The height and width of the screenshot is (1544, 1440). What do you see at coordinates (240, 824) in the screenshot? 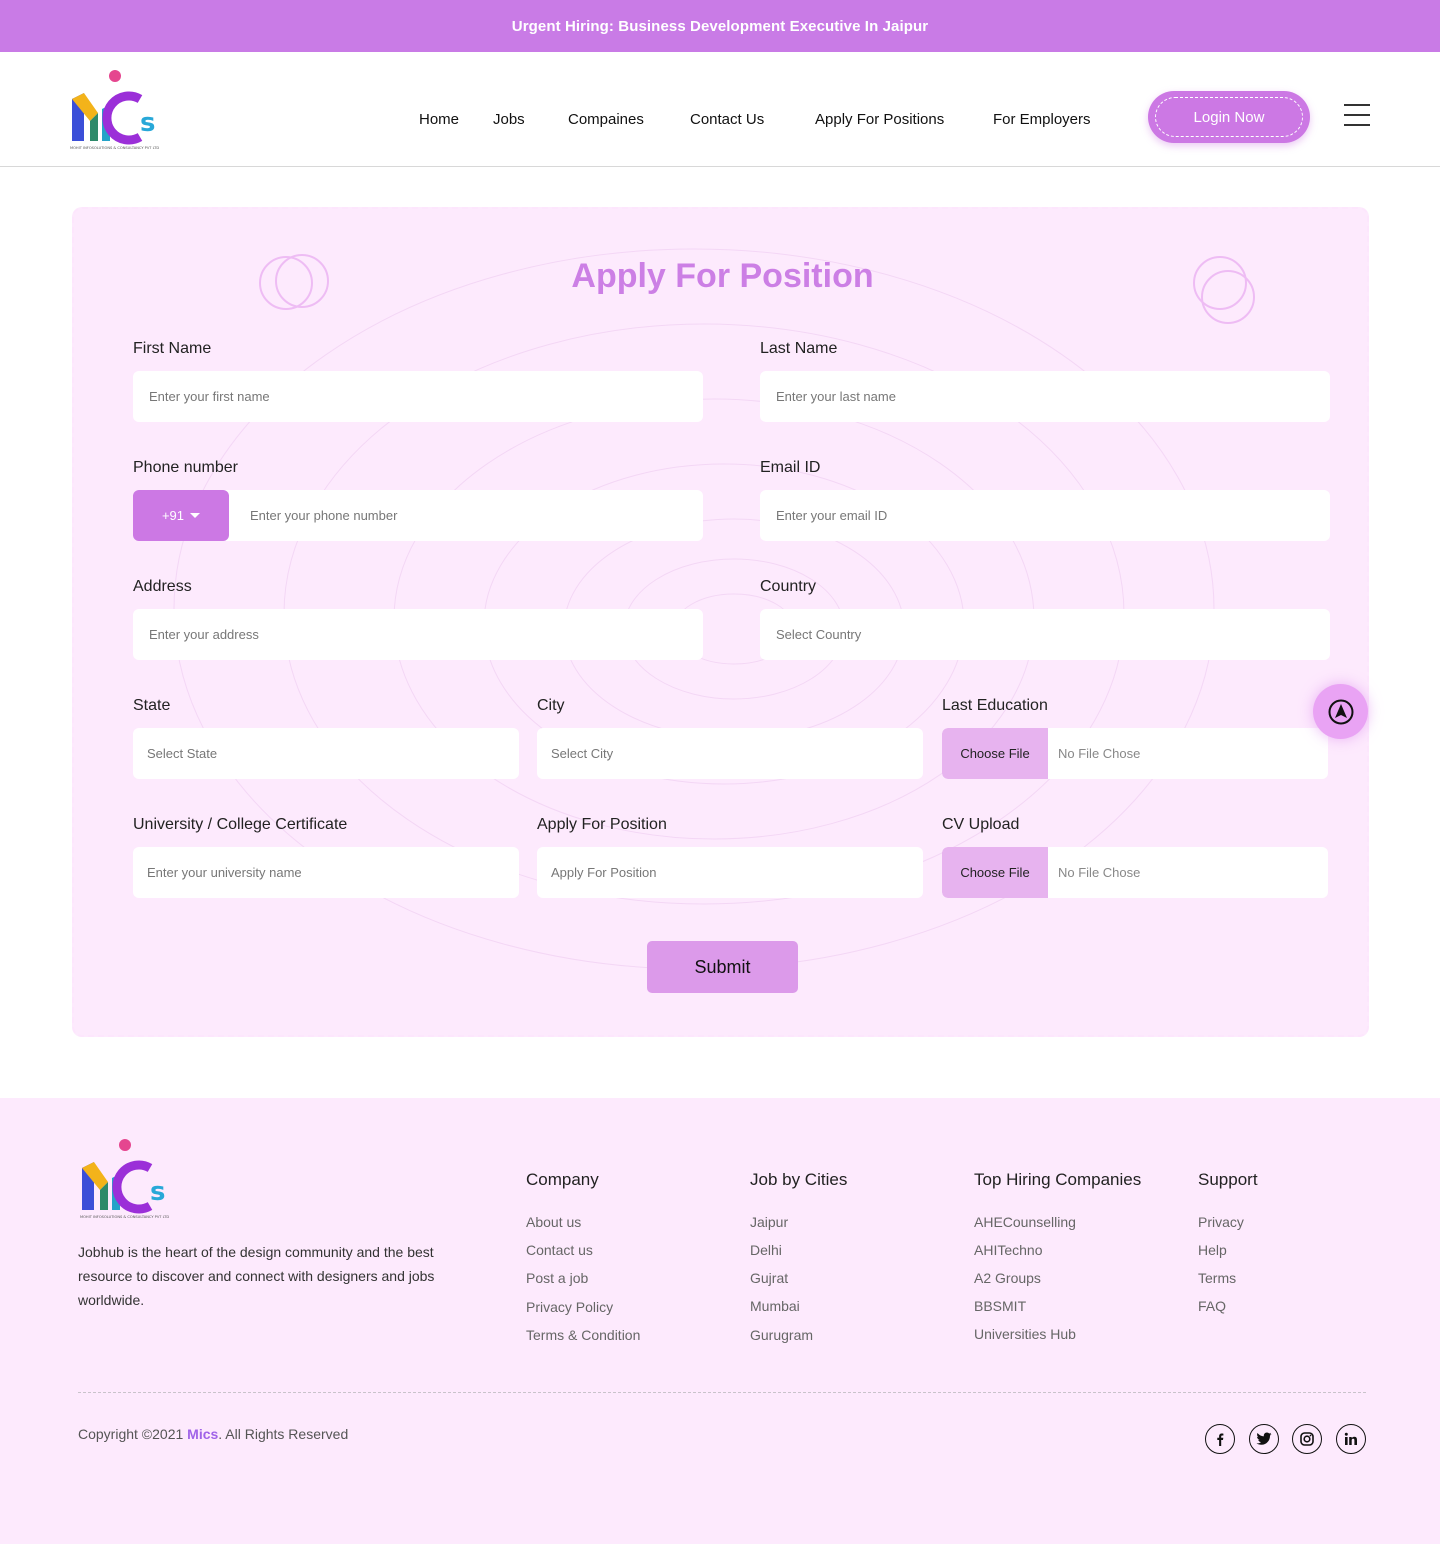
I see `university-label: University / College Certificate` at bounding box center [240, 824].